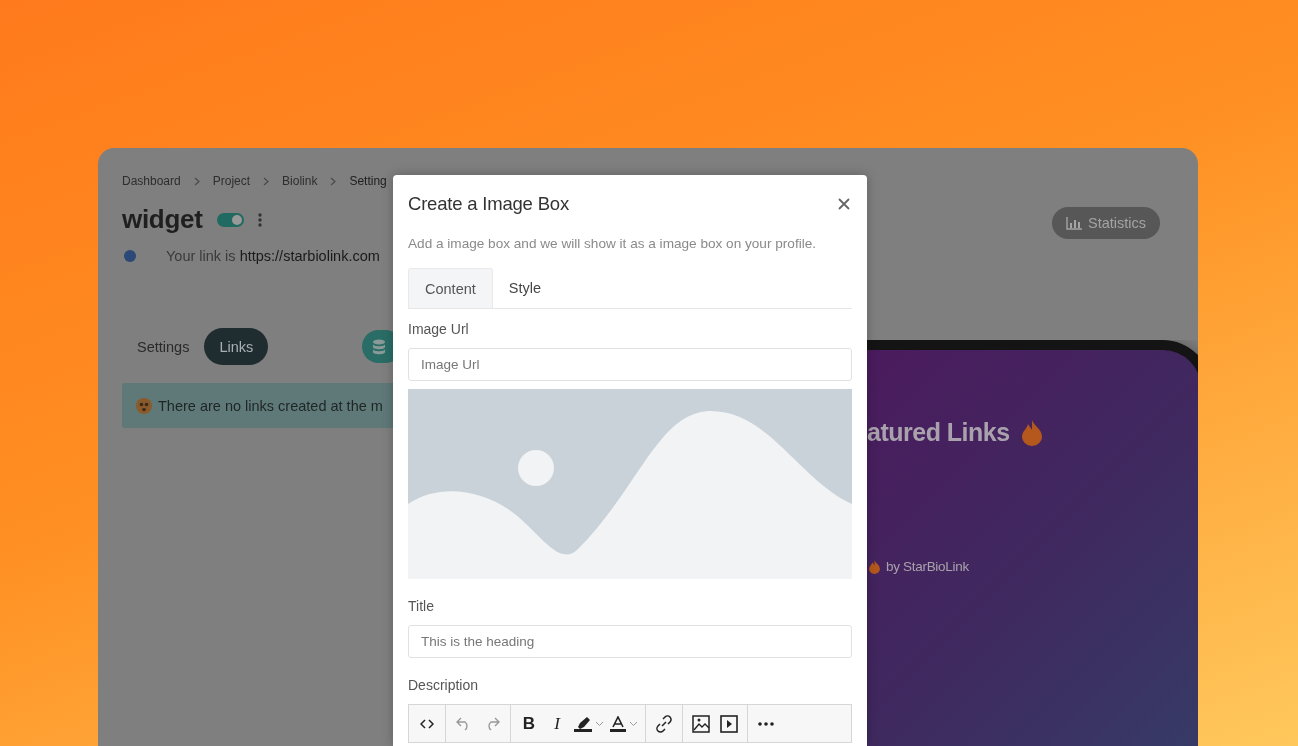  I want to click on toggle-switch, so click(230, 219).